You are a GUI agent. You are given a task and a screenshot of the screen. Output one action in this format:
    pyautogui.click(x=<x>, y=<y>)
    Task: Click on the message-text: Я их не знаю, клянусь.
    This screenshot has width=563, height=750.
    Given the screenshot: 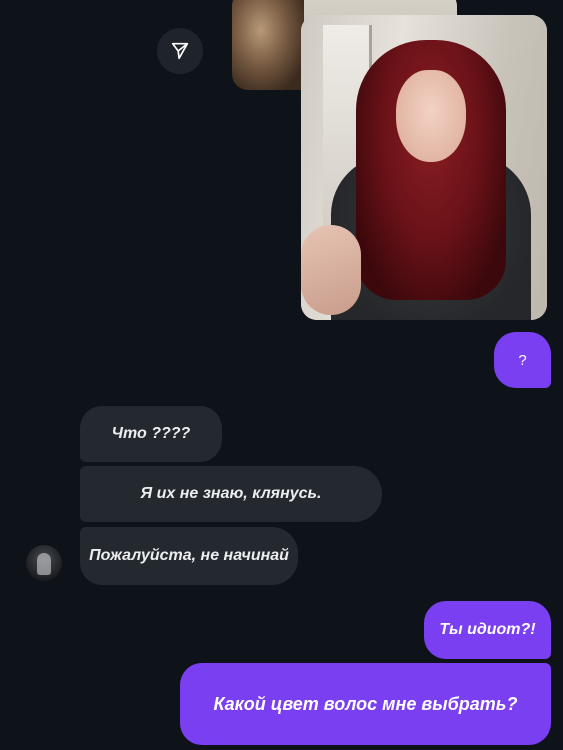 What is the action you would take?
    pyautogui.click(x=231, y=493)
    